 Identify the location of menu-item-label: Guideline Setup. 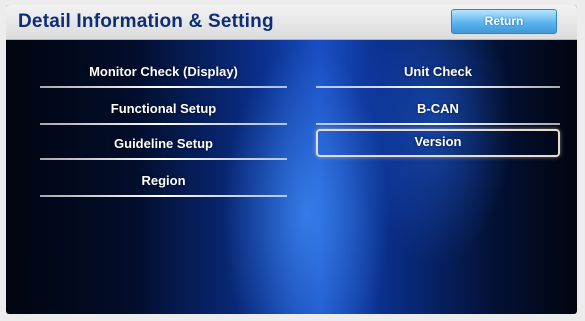
(163, 143).